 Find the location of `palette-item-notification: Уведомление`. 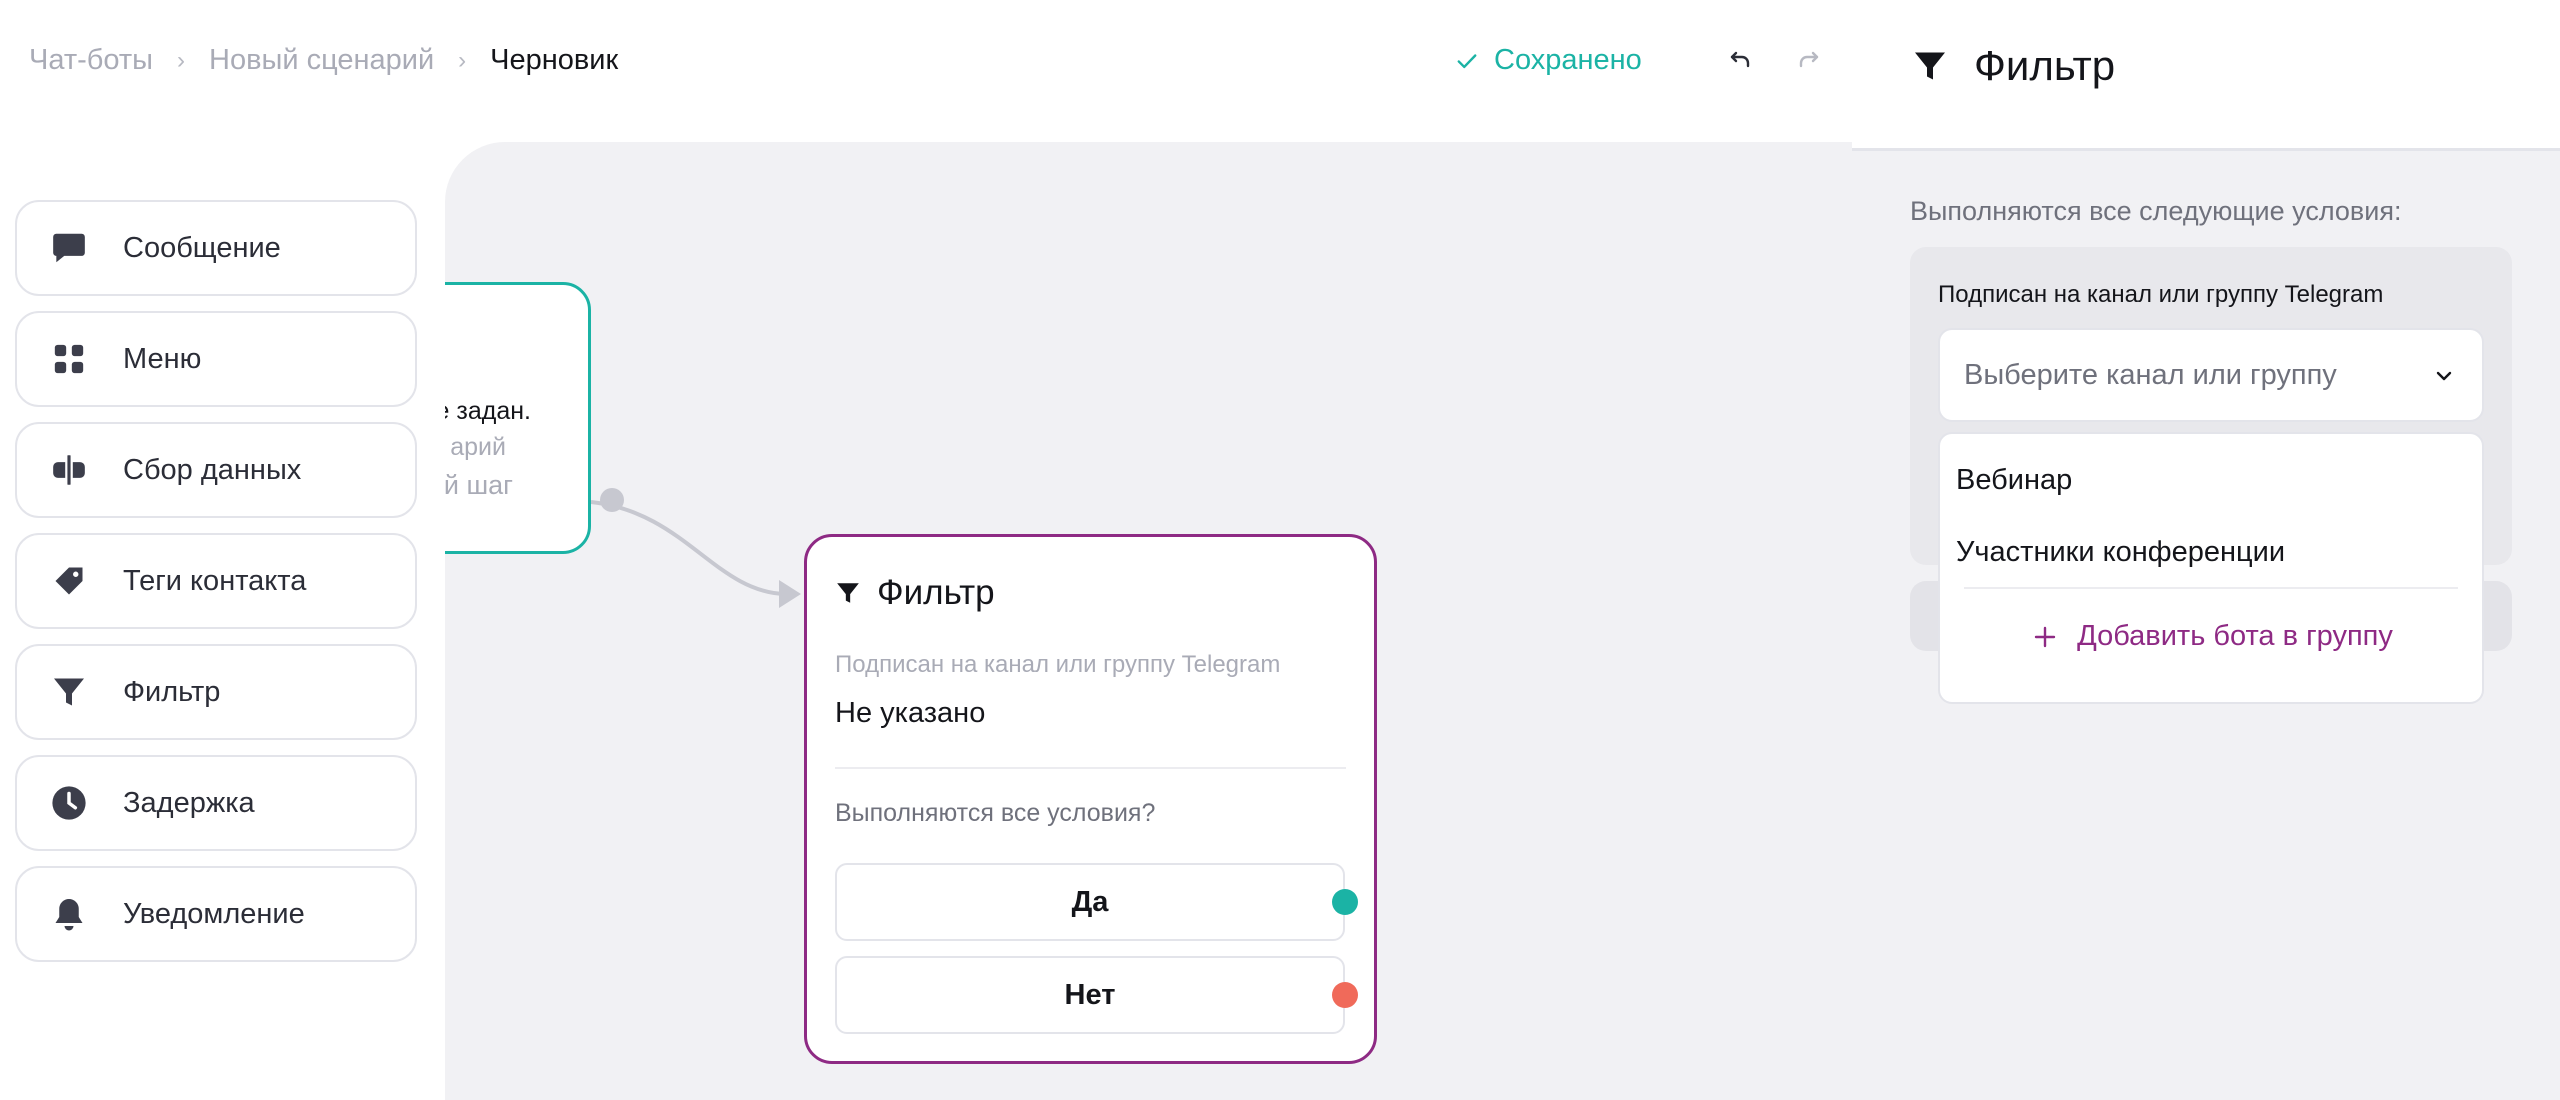

palette-item-notification: Уведомление is located at coordinates (216, 914).